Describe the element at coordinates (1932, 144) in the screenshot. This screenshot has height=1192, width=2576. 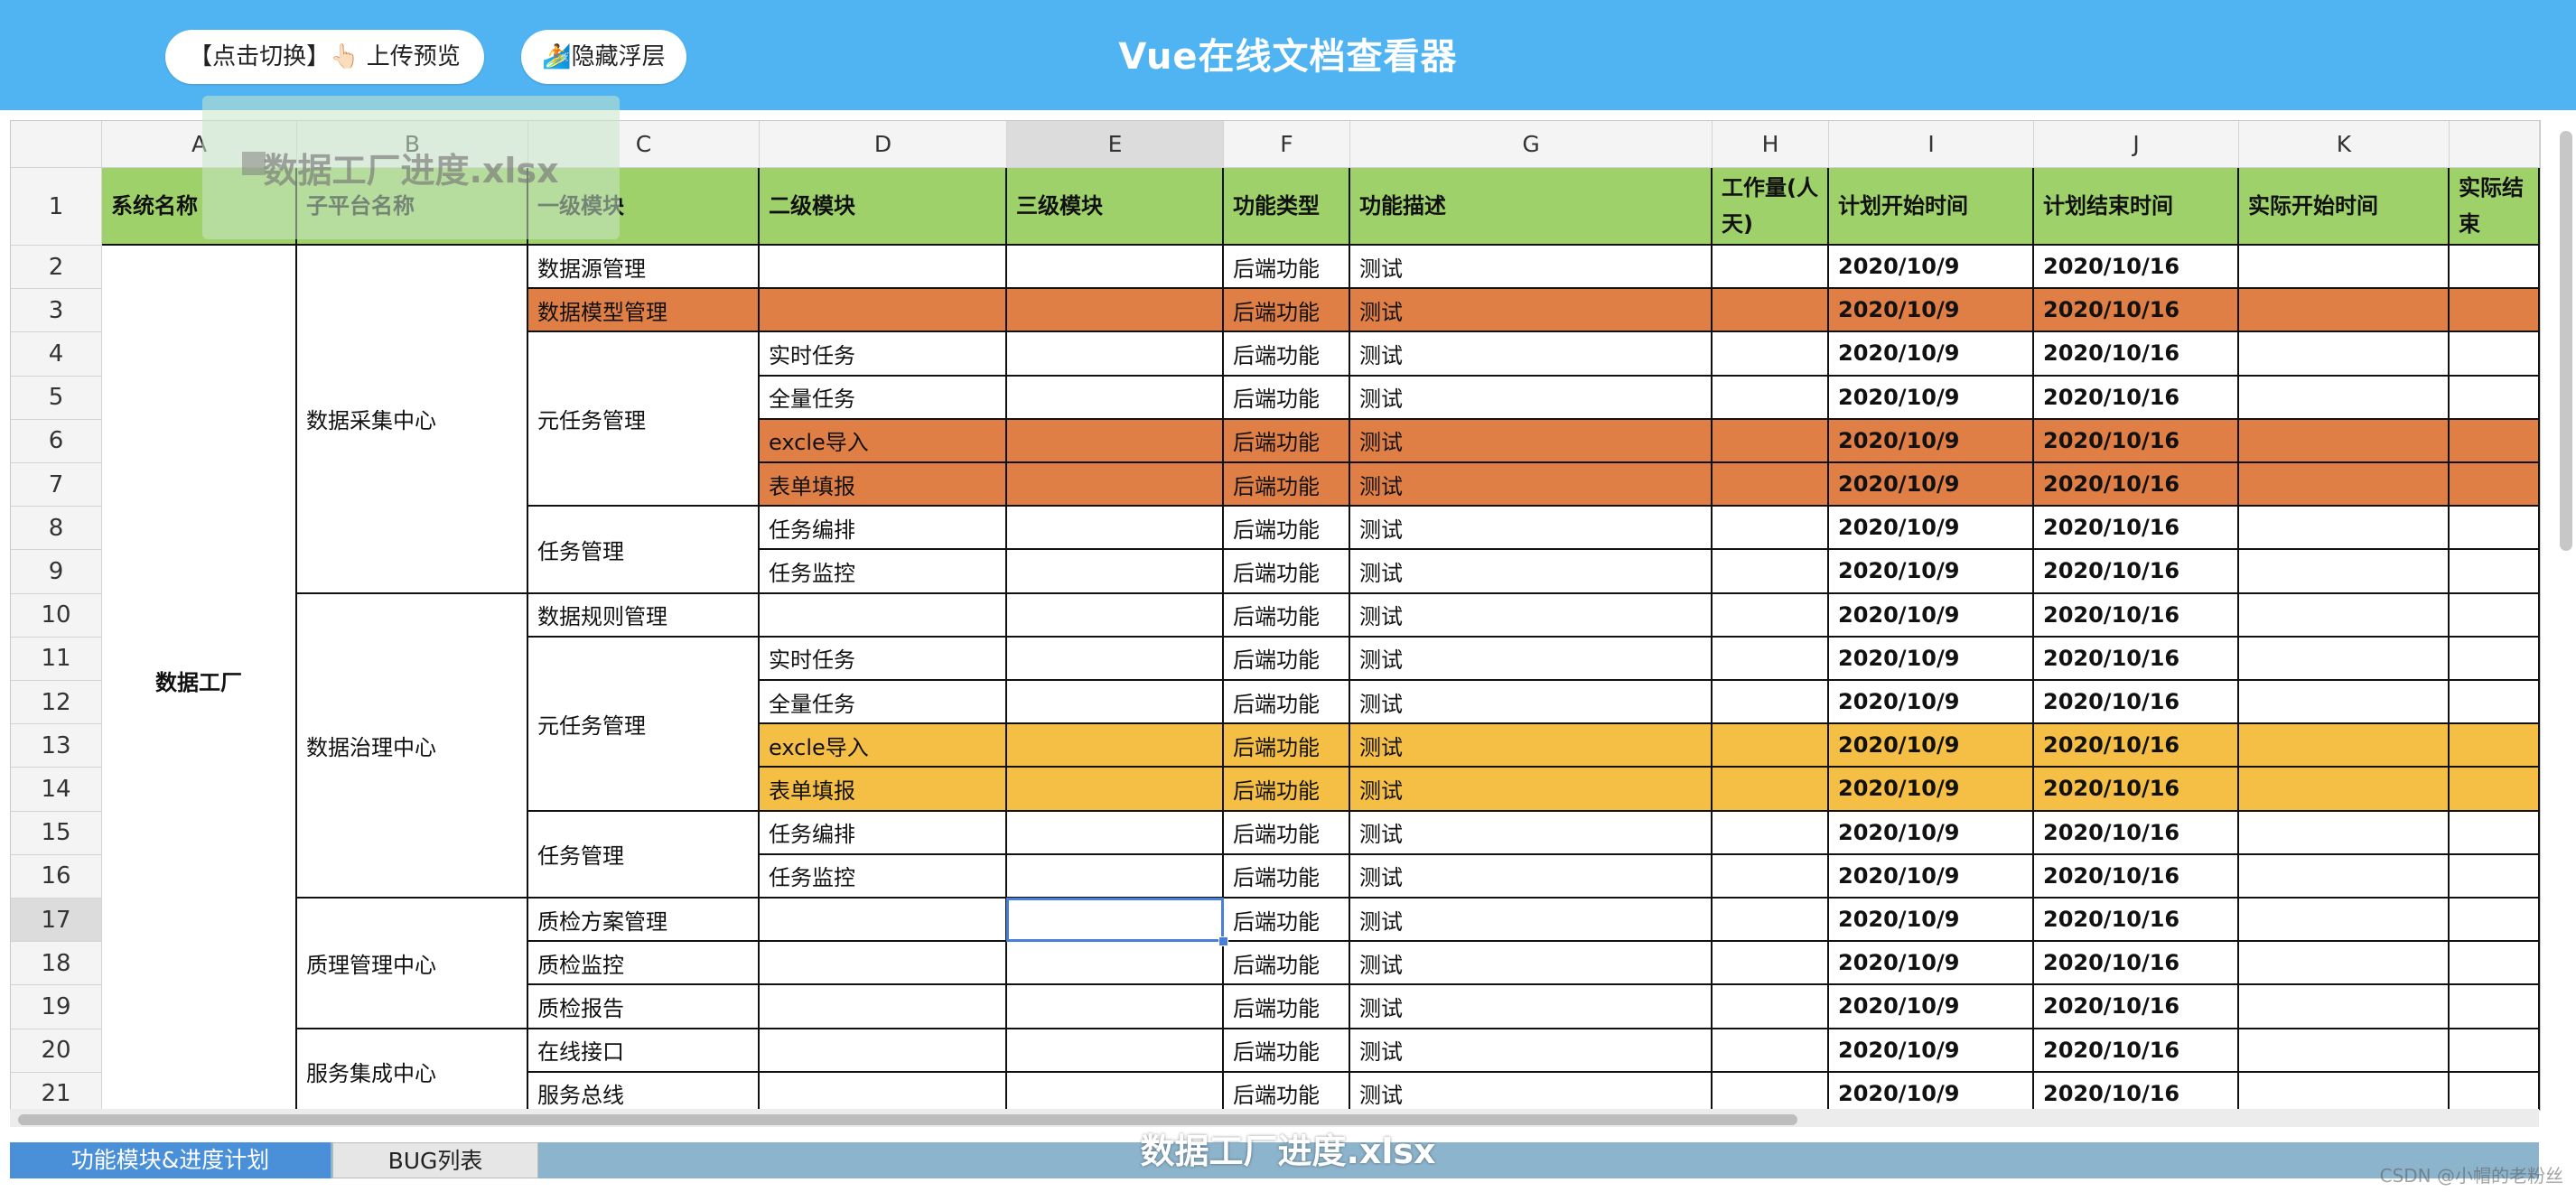
I see `column-header-i: I` at that location.